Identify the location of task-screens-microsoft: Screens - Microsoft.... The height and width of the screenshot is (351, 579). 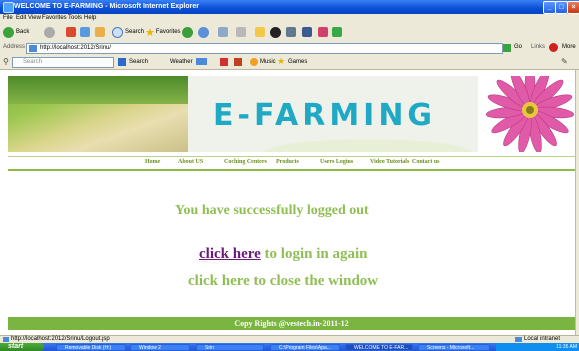
(454, 347).